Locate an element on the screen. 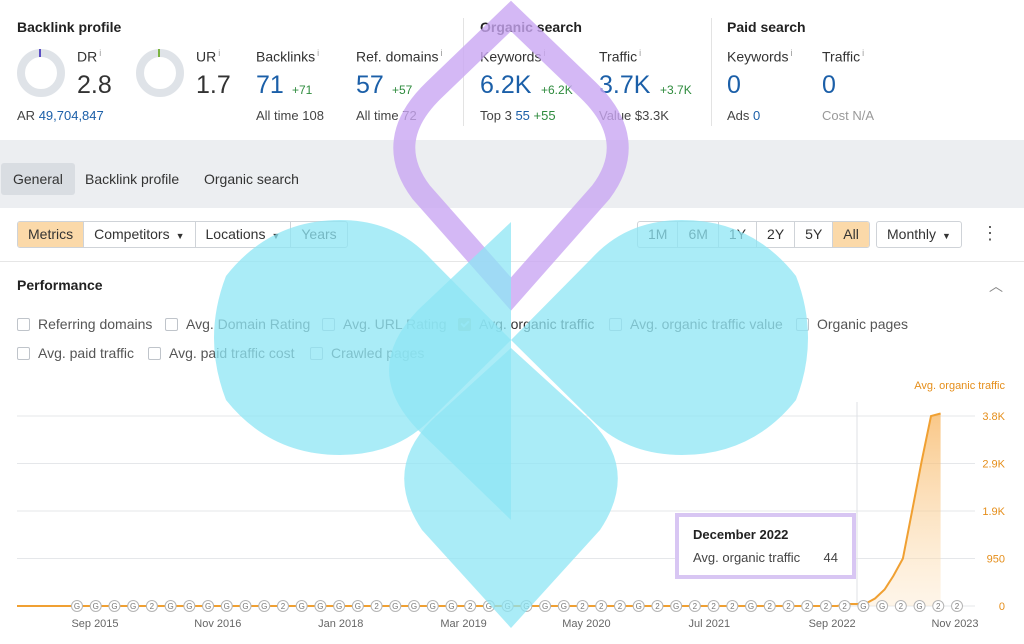 The width and height of the screenshot is (1024, 644). range-5y-button: 5Y is located at coordinates (814, 234).